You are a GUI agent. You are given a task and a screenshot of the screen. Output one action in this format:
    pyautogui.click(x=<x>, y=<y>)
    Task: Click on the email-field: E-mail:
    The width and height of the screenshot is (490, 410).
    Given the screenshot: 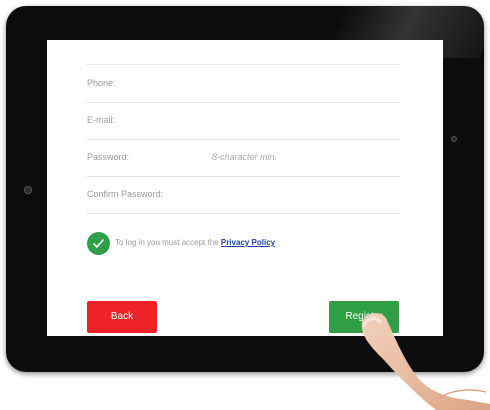 What is the action you would take?
    pyautogui.click(x=243, y=121)
    